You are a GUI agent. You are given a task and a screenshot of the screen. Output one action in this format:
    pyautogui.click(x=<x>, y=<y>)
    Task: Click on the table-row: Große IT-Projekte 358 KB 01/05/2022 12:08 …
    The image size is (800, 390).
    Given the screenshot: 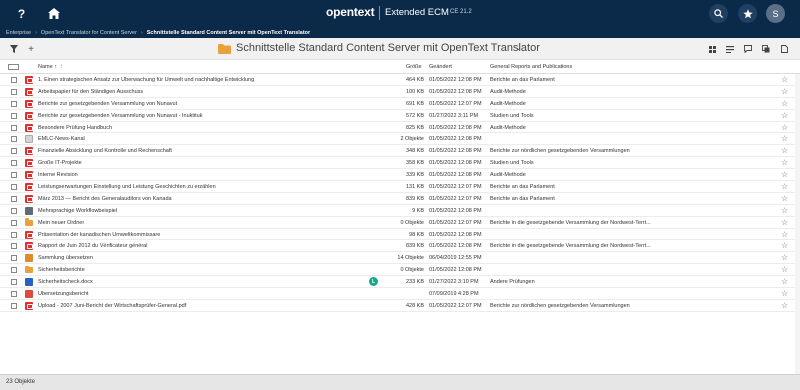 What is the action you would take?
    pyautogui.click(x=400, y=163)
    